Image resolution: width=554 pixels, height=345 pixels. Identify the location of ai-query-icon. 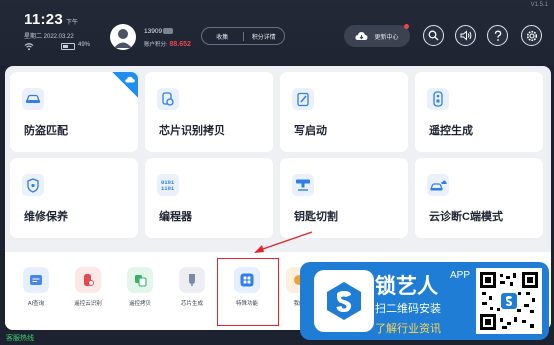
(36, 280).